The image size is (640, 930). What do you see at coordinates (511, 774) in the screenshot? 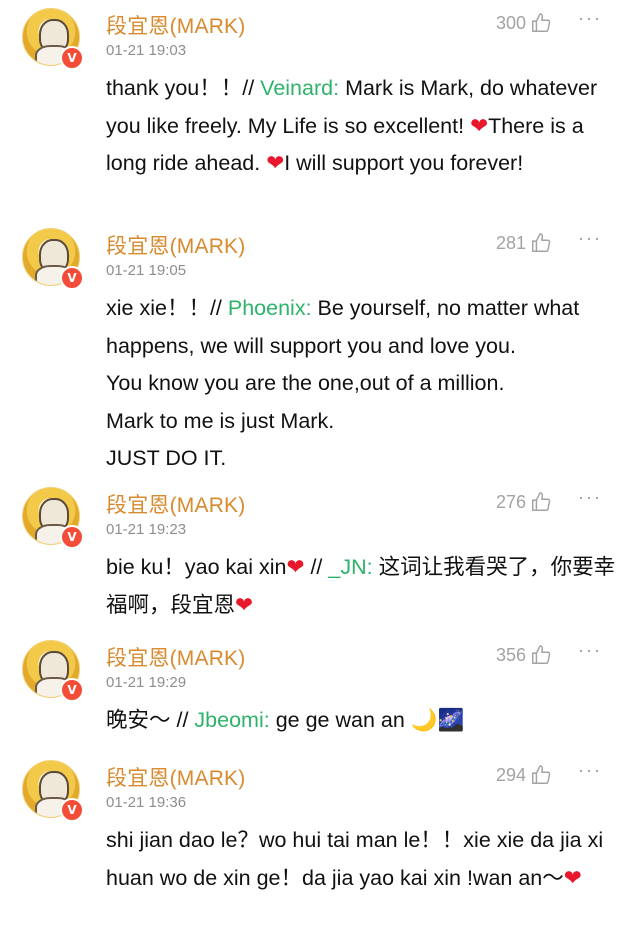
I see `like-count: 294` at bounding box center [511, 774].